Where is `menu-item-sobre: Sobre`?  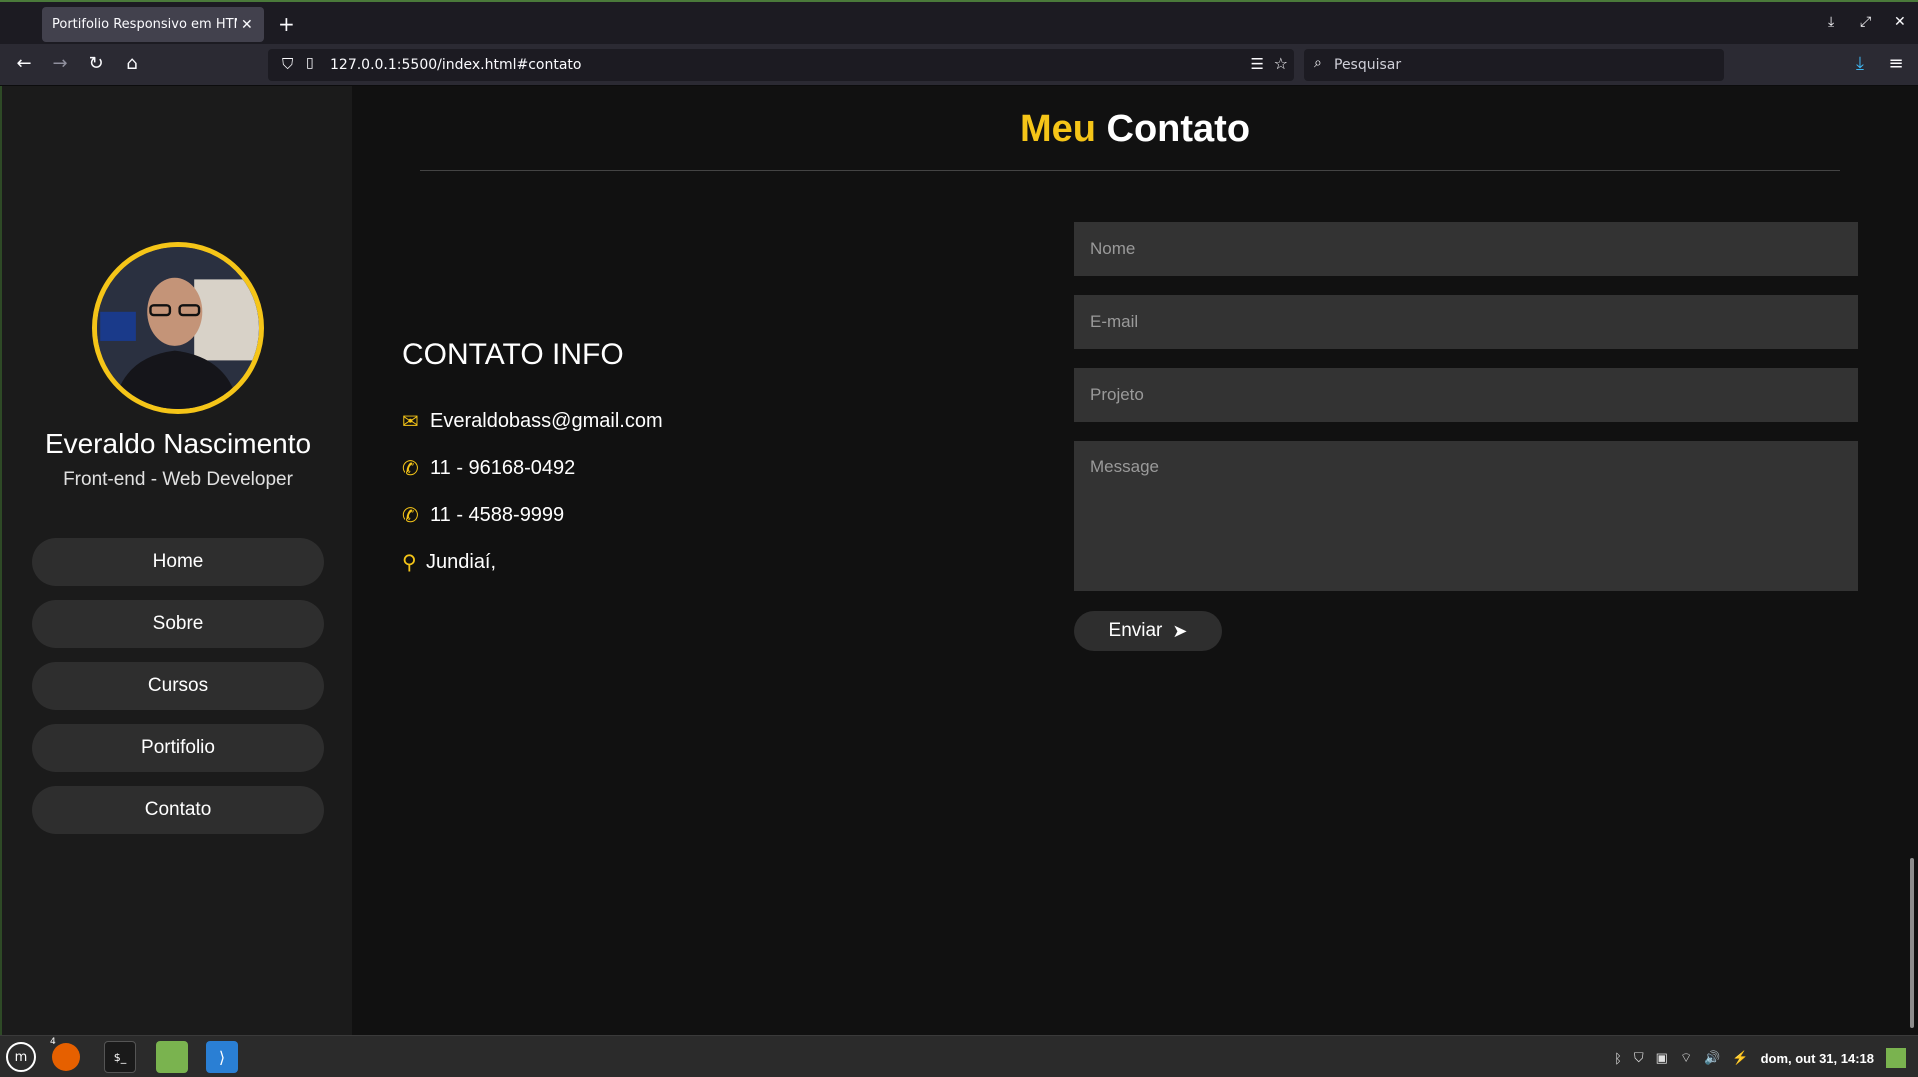 menu-item-sobre: Sobre is located at coordinates (178, 624).